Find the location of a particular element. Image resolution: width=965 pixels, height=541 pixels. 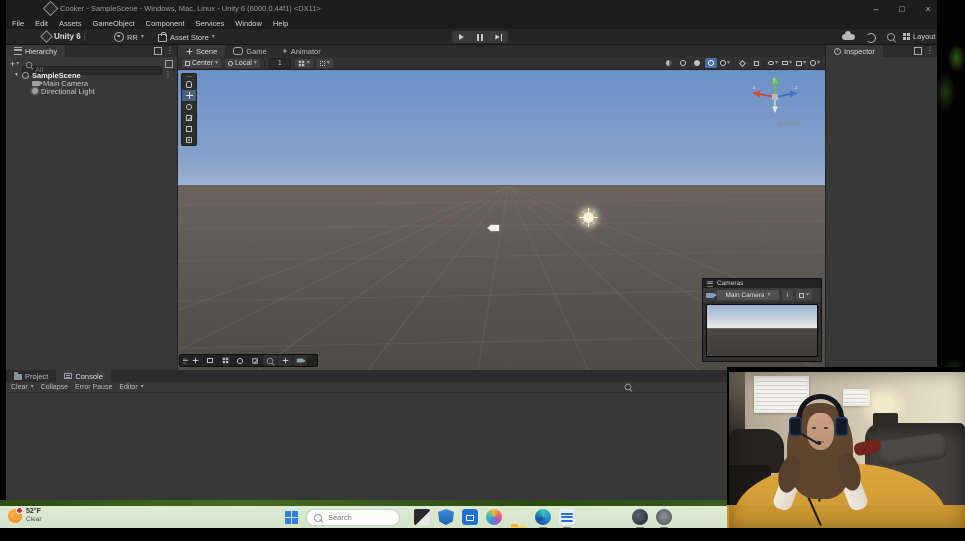

menu-gameobject: GameObject is located at coordinates (114, 23).